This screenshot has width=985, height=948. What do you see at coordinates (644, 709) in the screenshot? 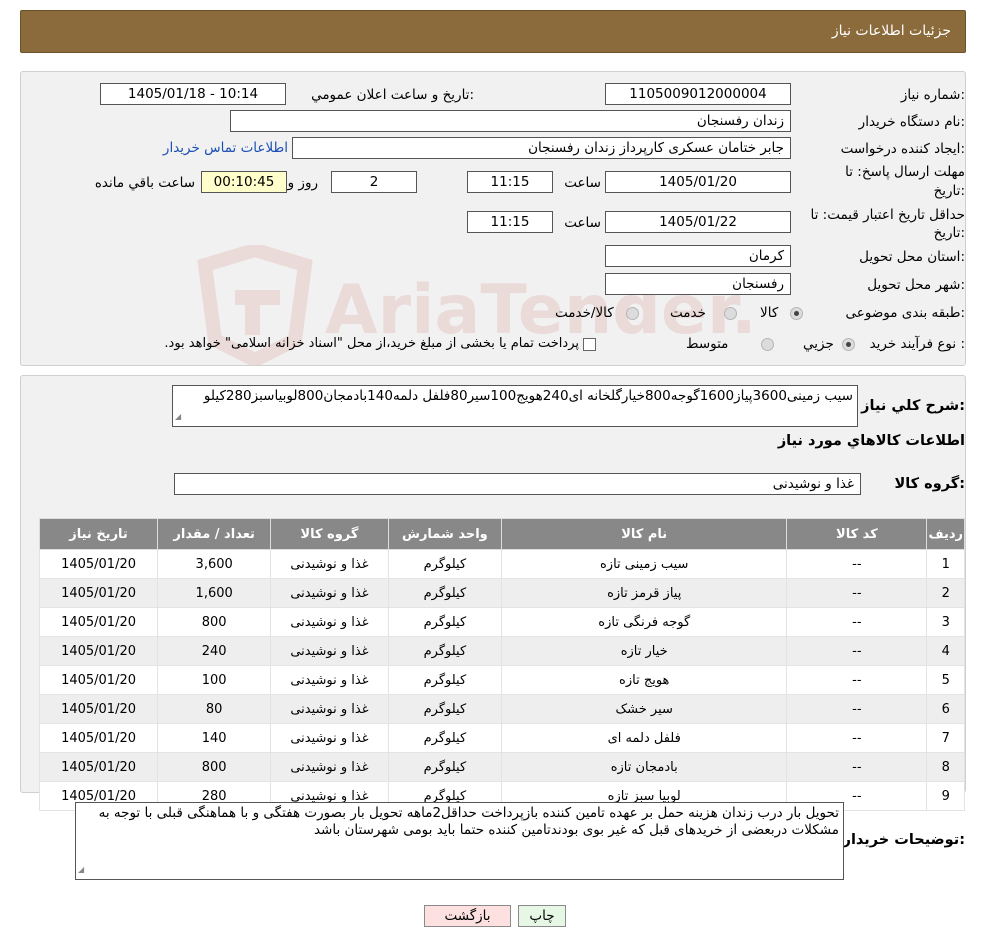
I see `cell-item-name: سیر خشک` at bounding box center [644, 709].